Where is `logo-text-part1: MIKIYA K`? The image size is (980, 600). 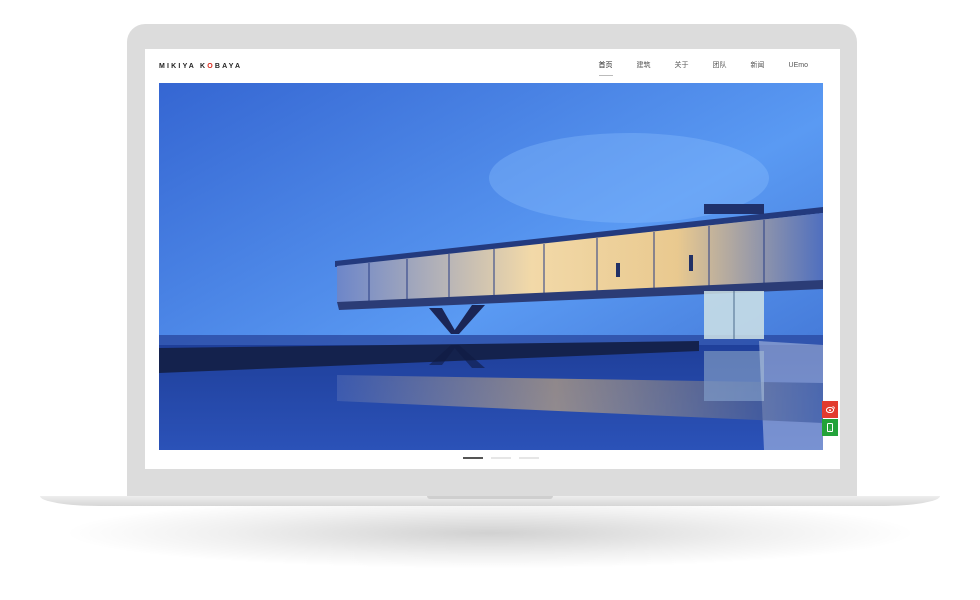 logo-text-part1: MIKIYA K is located at coordinates (183, 66).